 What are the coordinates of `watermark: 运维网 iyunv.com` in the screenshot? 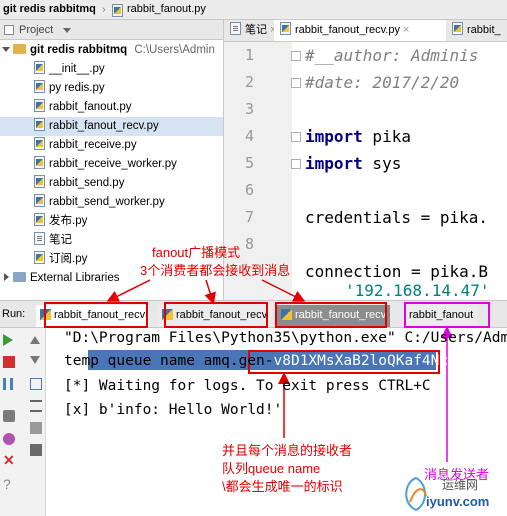 It's located at (451, 494).